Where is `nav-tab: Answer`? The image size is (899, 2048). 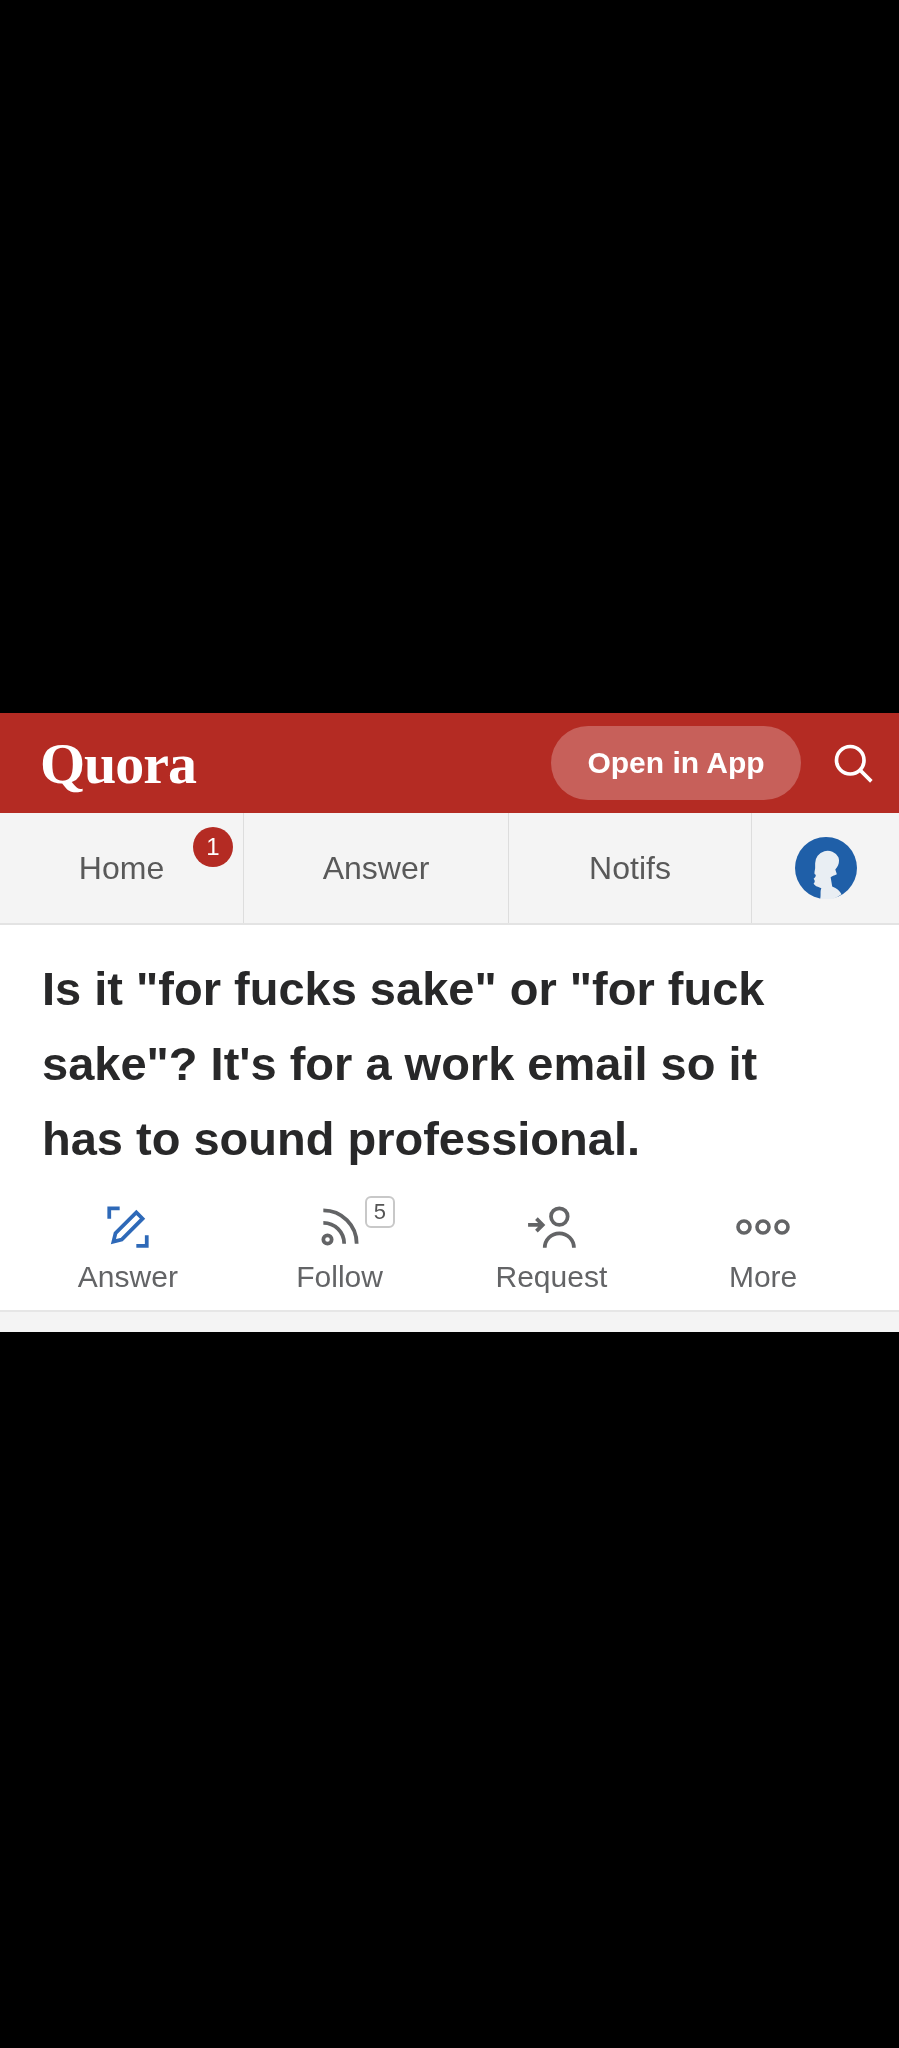
nav-tab: Answer is located at coordinates (376, 868).